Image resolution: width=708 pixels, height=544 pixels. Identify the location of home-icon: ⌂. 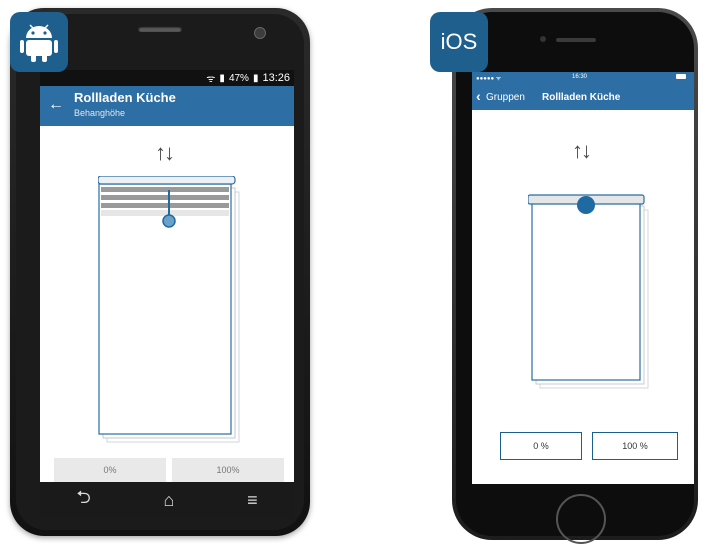
(169, 500).